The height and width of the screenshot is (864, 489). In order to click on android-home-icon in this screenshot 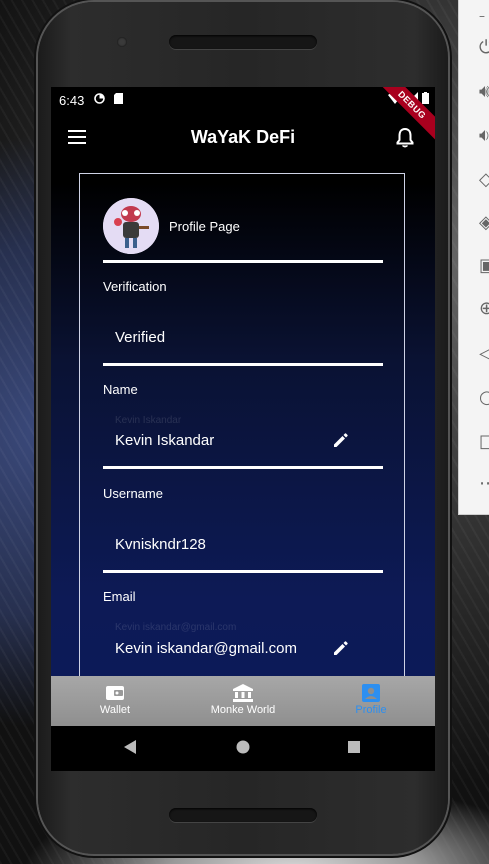, I will do `click(243, 747)`.